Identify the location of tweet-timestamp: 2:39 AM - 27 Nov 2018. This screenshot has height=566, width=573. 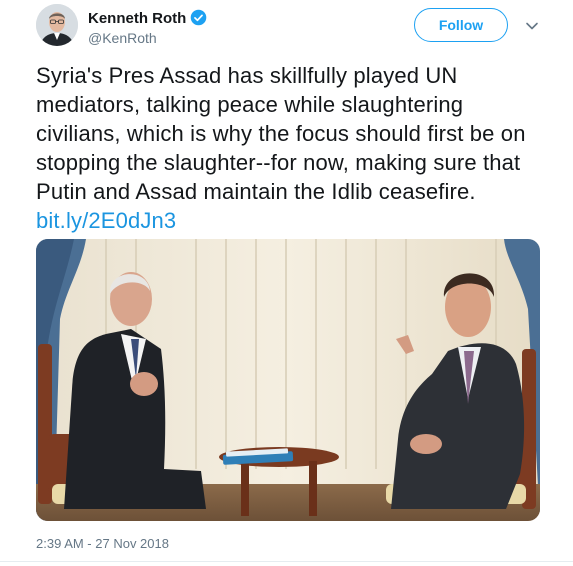
(102, 543).